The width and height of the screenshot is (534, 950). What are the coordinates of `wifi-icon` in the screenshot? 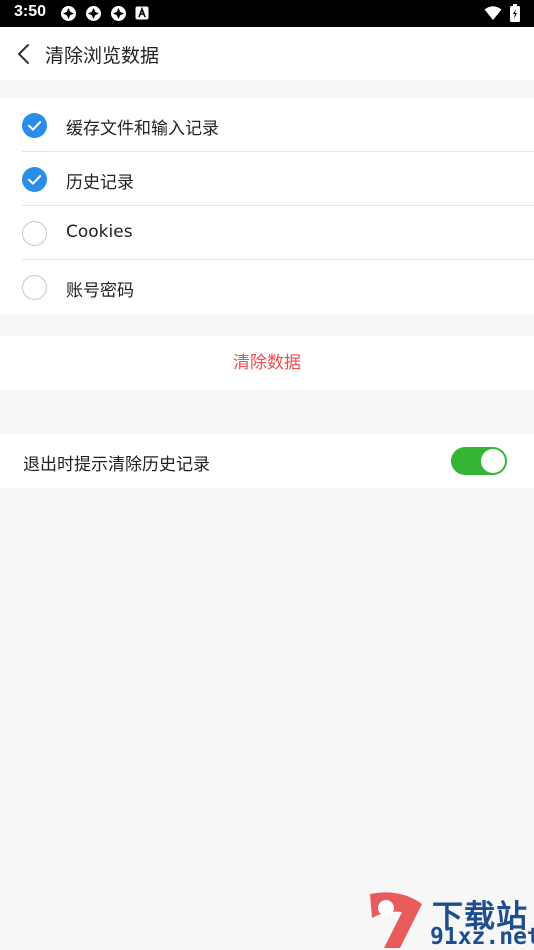 It's located at (493, 13).